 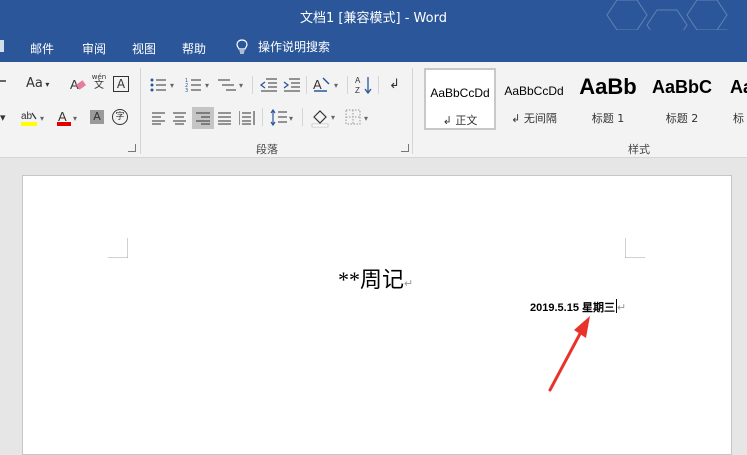 I want to click on show-hide-marks-icon: ↲, so click(x=394, y=84).